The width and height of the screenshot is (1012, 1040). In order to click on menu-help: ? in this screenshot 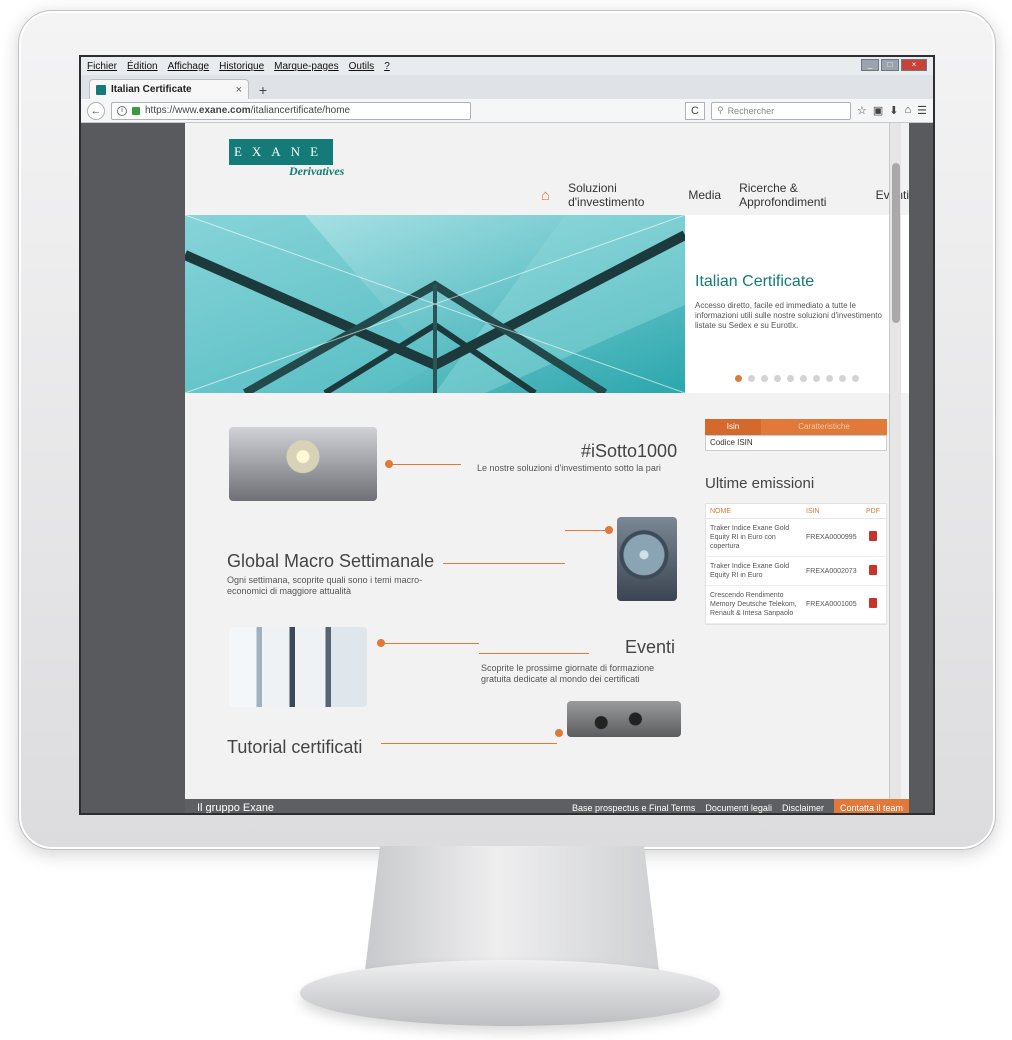, I will do `click(387, 66)`.